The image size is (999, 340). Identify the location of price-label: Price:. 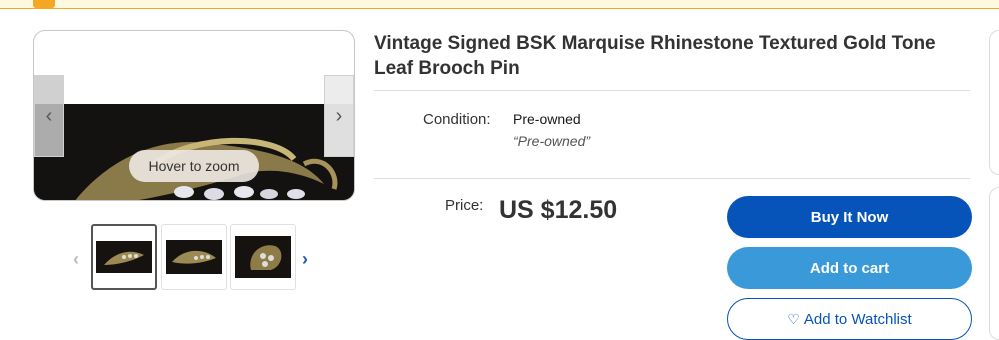
(464, 205).